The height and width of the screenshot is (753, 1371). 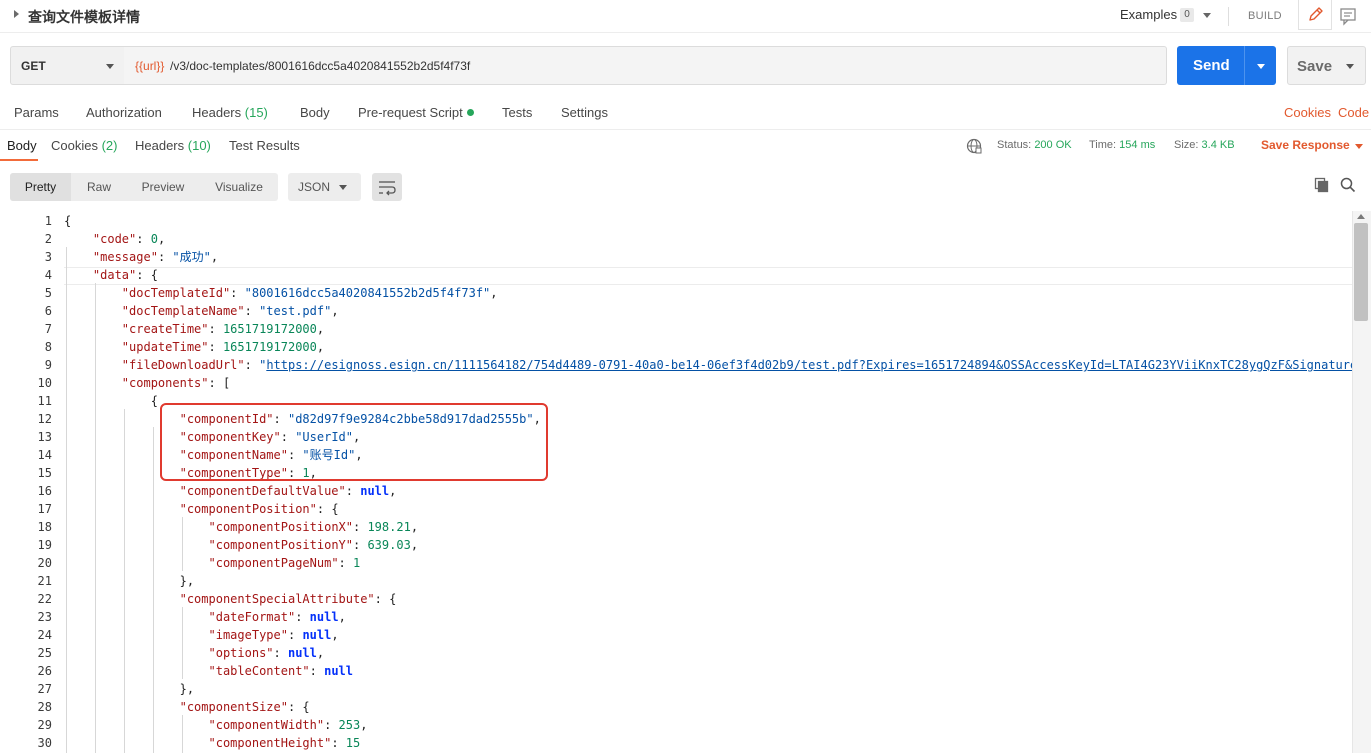 What do you see at coordinates (1226, 65) in the screenshot?
I see `send-button: Send` at bounding box center [1226, 65].